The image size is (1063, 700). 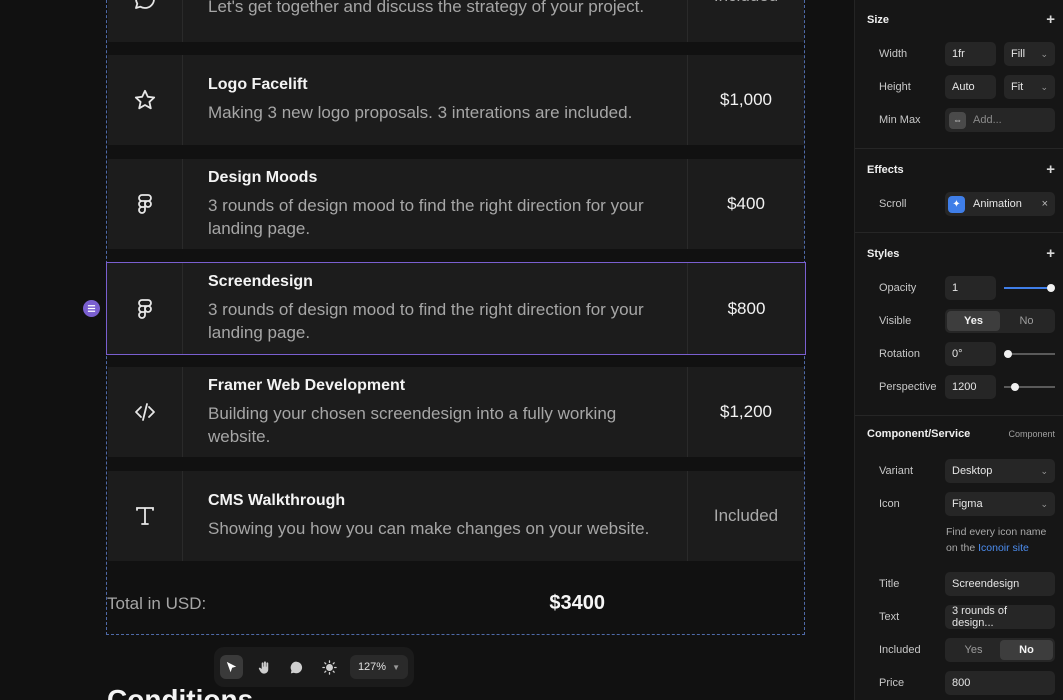 What do you see at coordinates (1029, 87) in the screenshot?
I see `height-mode-select: Fit ⌄` at bounding box center [1029, 87].